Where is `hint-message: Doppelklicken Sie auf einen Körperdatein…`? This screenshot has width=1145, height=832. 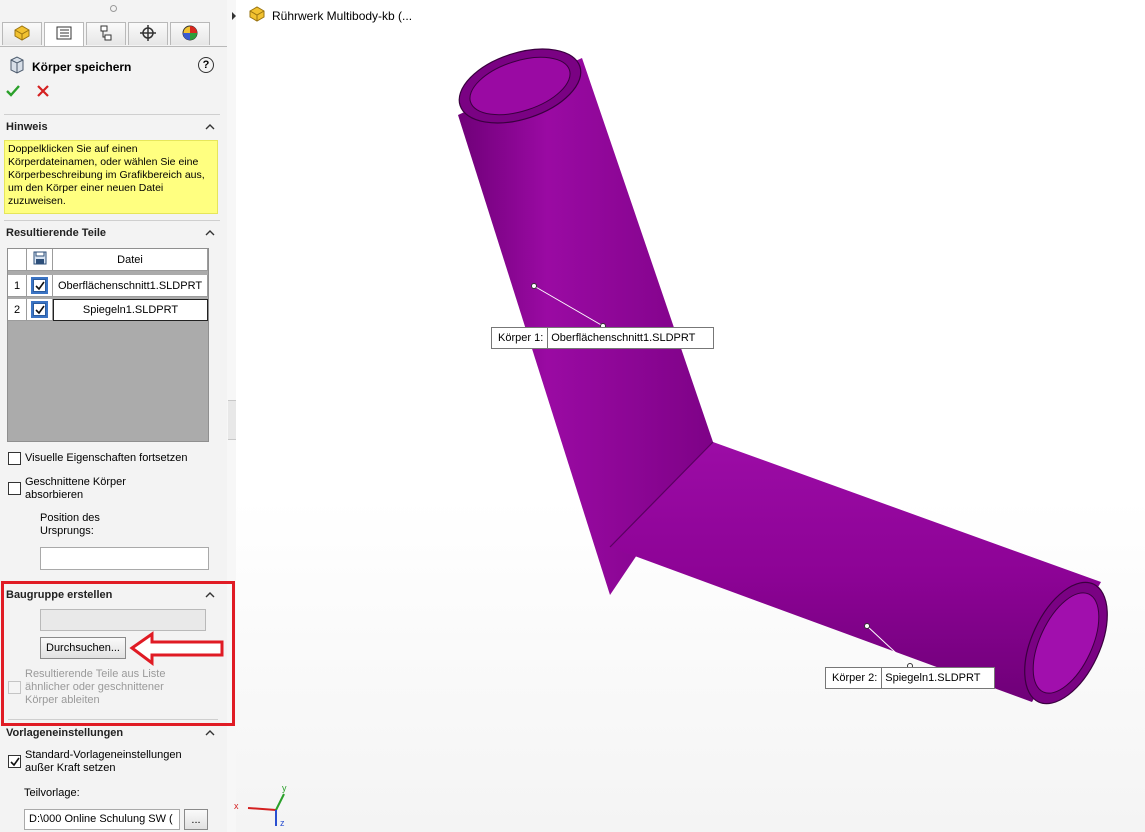 hint-message: Doppelklicken Sie auf einen Körperdatein… is located at coordinates (111, 177).